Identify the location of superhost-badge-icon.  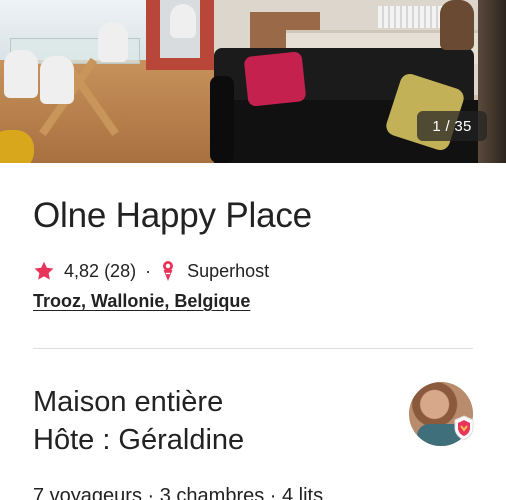
(168, 271).